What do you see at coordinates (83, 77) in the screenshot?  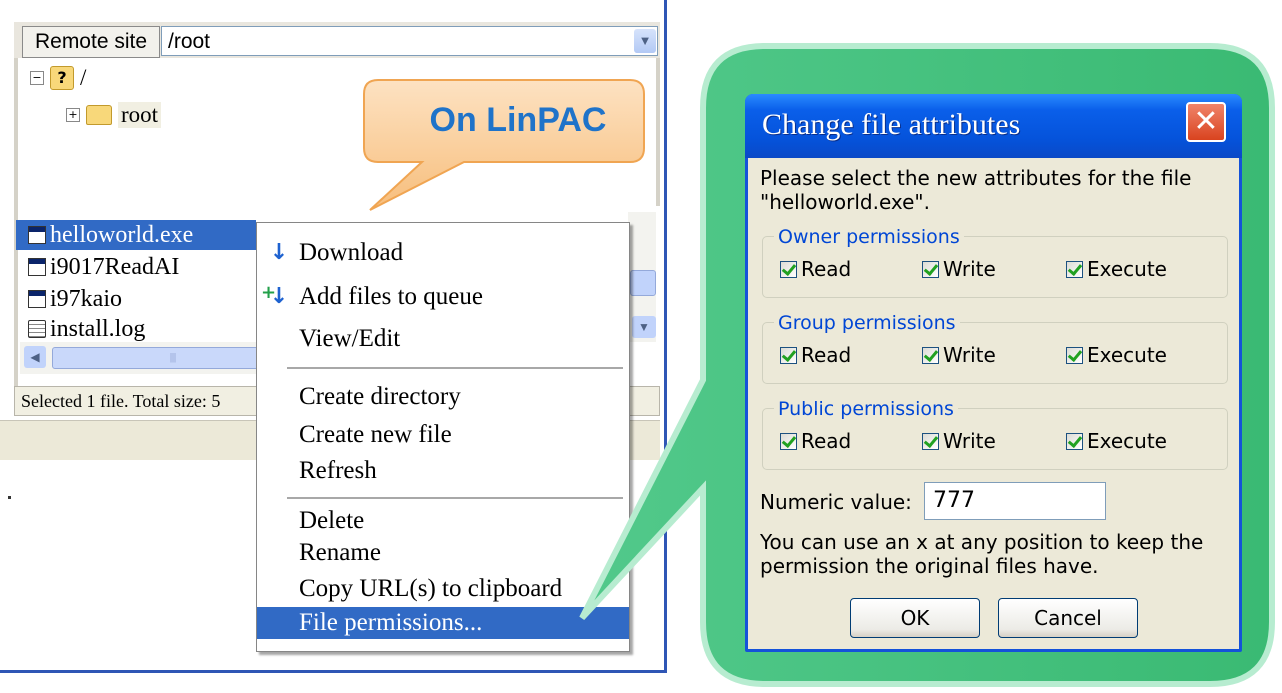 I see `tree-item-label: /` at bounding box center [83, 77].